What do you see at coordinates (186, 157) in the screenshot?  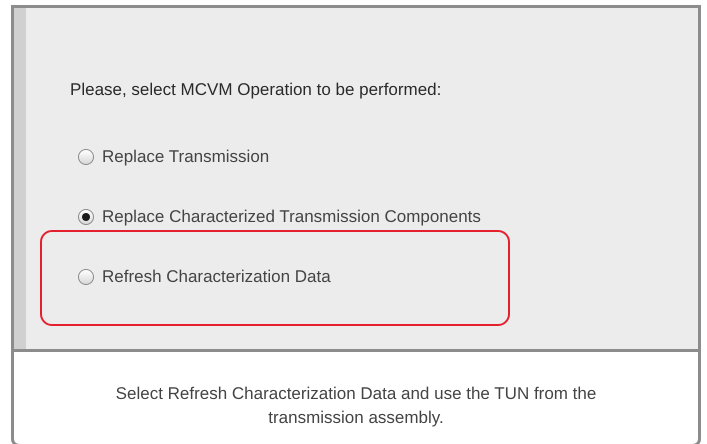 I see `option-label: Replace Transmission` at bounding box center [186, 157].